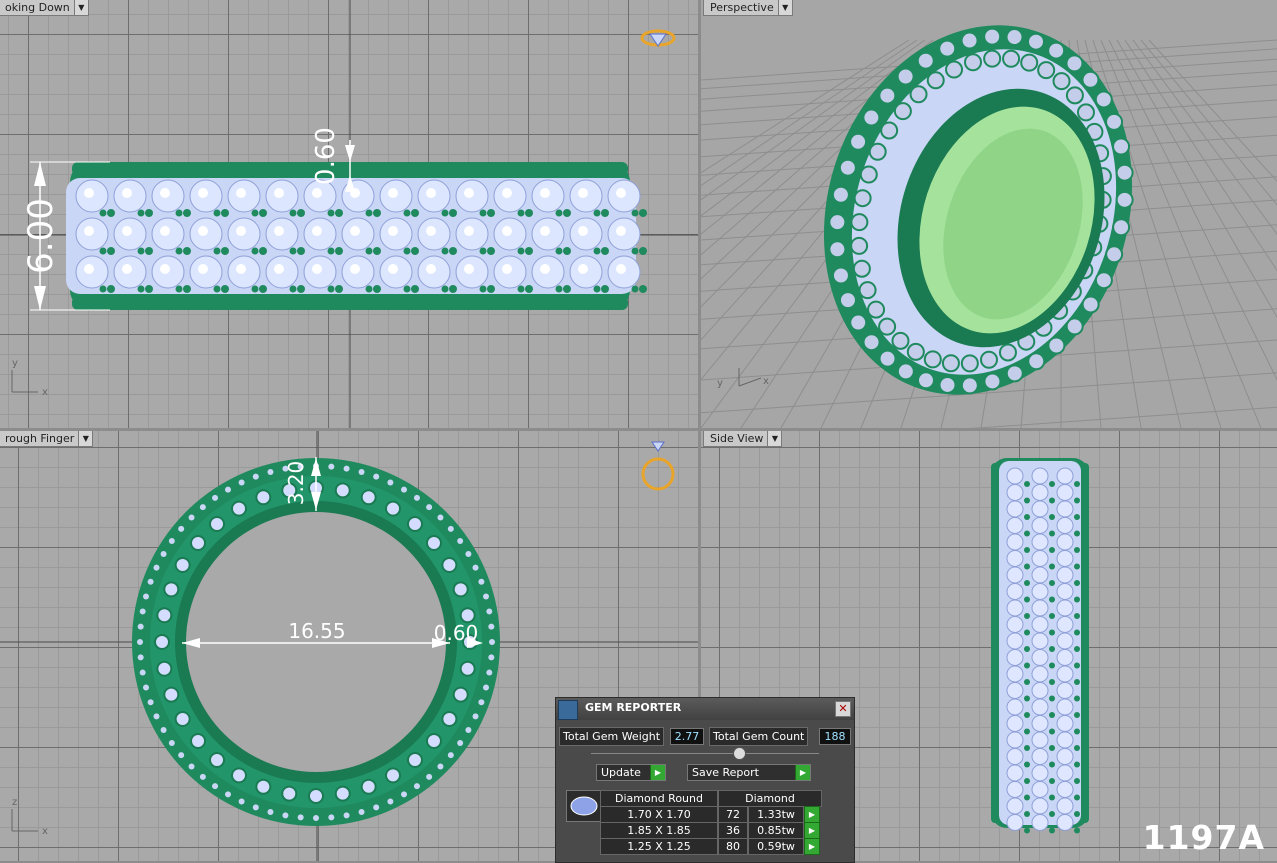  What do you see at coordinates (47, 439) in the screenshot?
I see `viewport-front-label: rough Finger ▼` at bounding box center [47, 439].